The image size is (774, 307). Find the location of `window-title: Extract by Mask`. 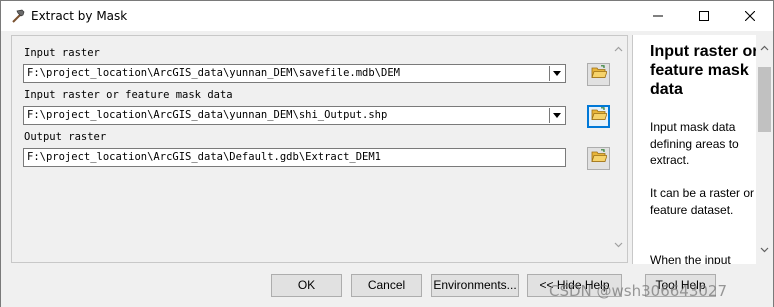

window-title: Extract by Mask is located at coordinates (79, 16).